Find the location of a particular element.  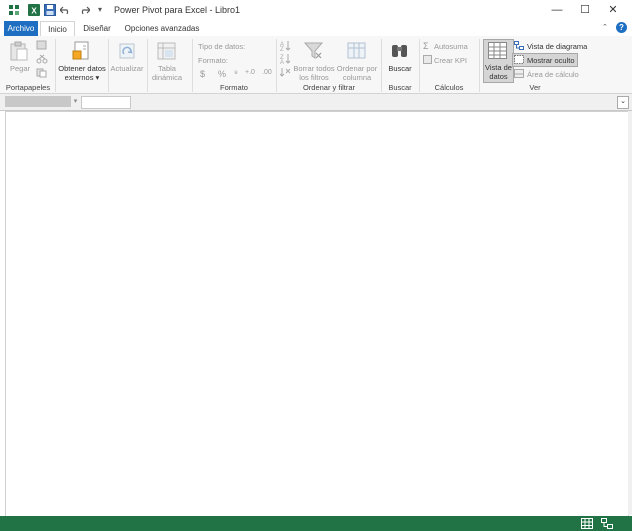

excel-icon: X is located at coordinates (34, 10).